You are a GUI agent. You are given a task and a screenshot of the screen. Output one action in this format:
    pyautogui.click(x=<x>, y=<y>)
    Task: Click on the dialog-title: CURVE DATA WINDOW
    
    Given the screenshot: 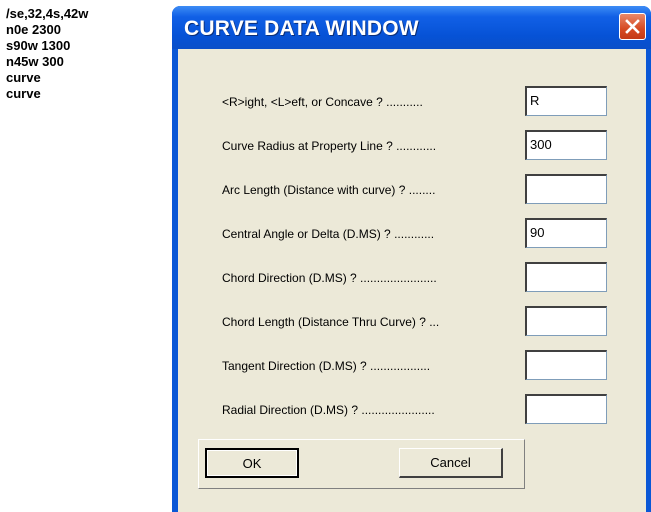 What is the action you would take?
    pyautogui.click(x=301, y=28)
    